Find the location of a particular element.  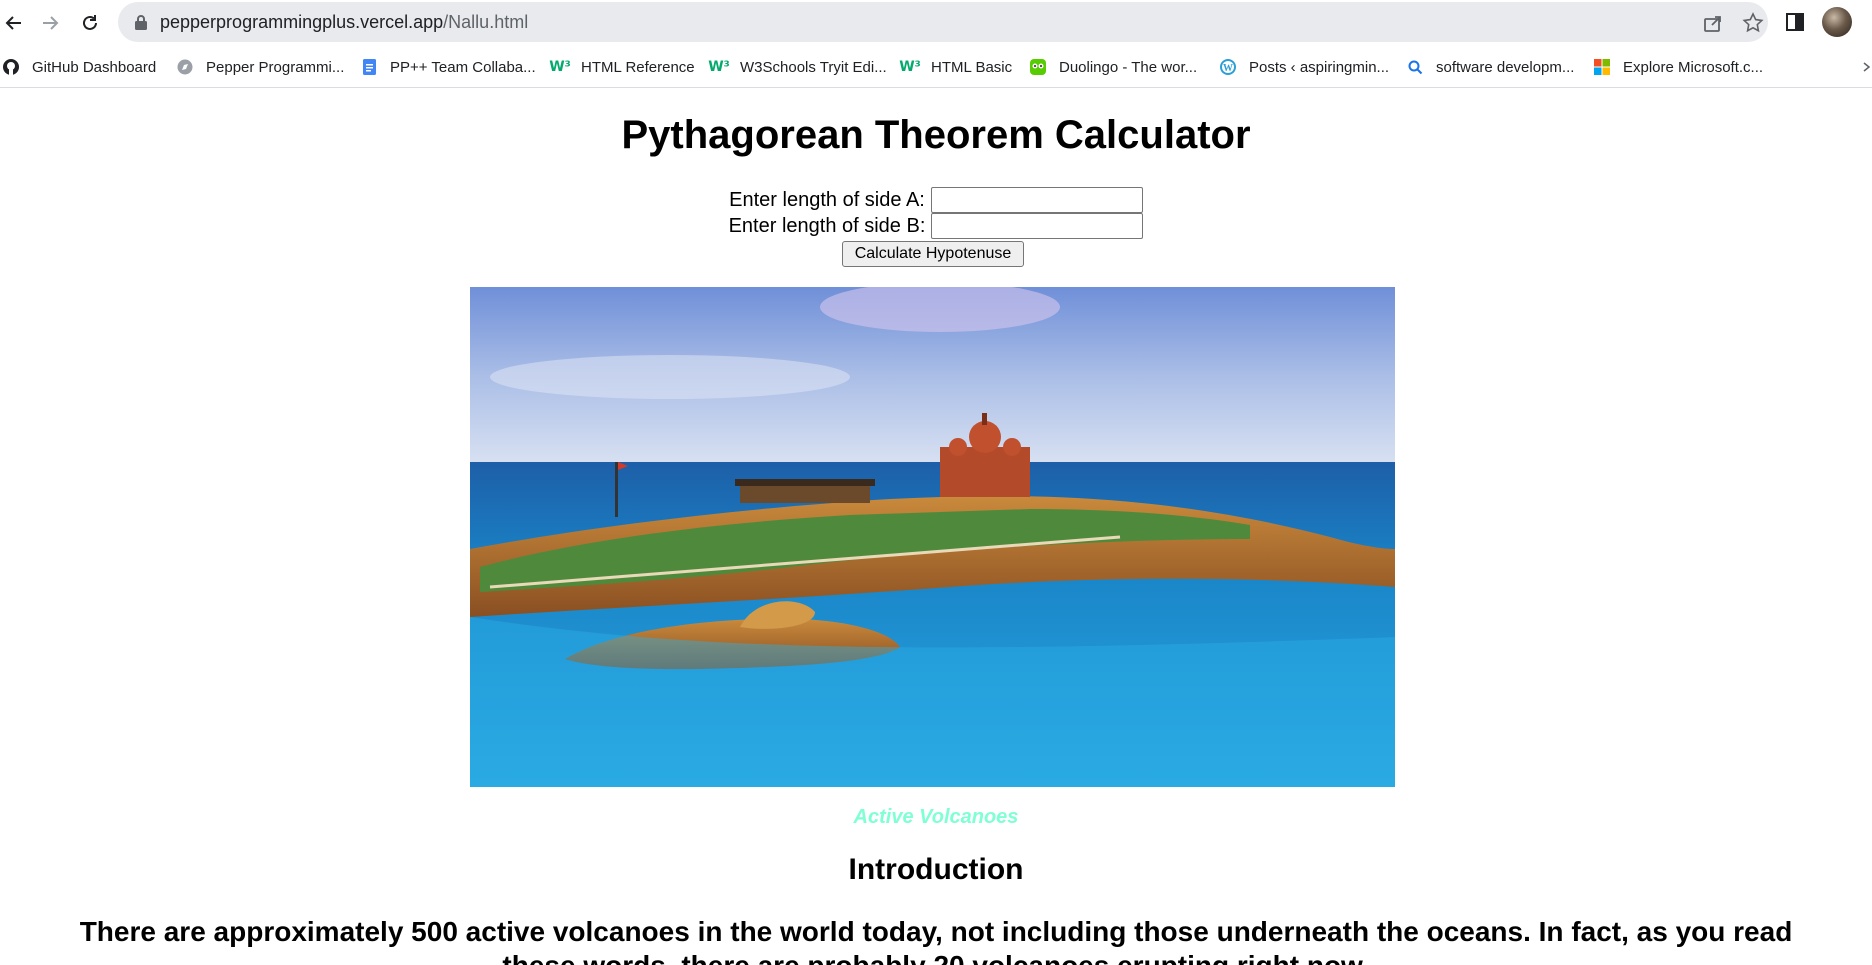

bookmark-html-reference: W³ HTML Reference is located at coordinates (622, 67).